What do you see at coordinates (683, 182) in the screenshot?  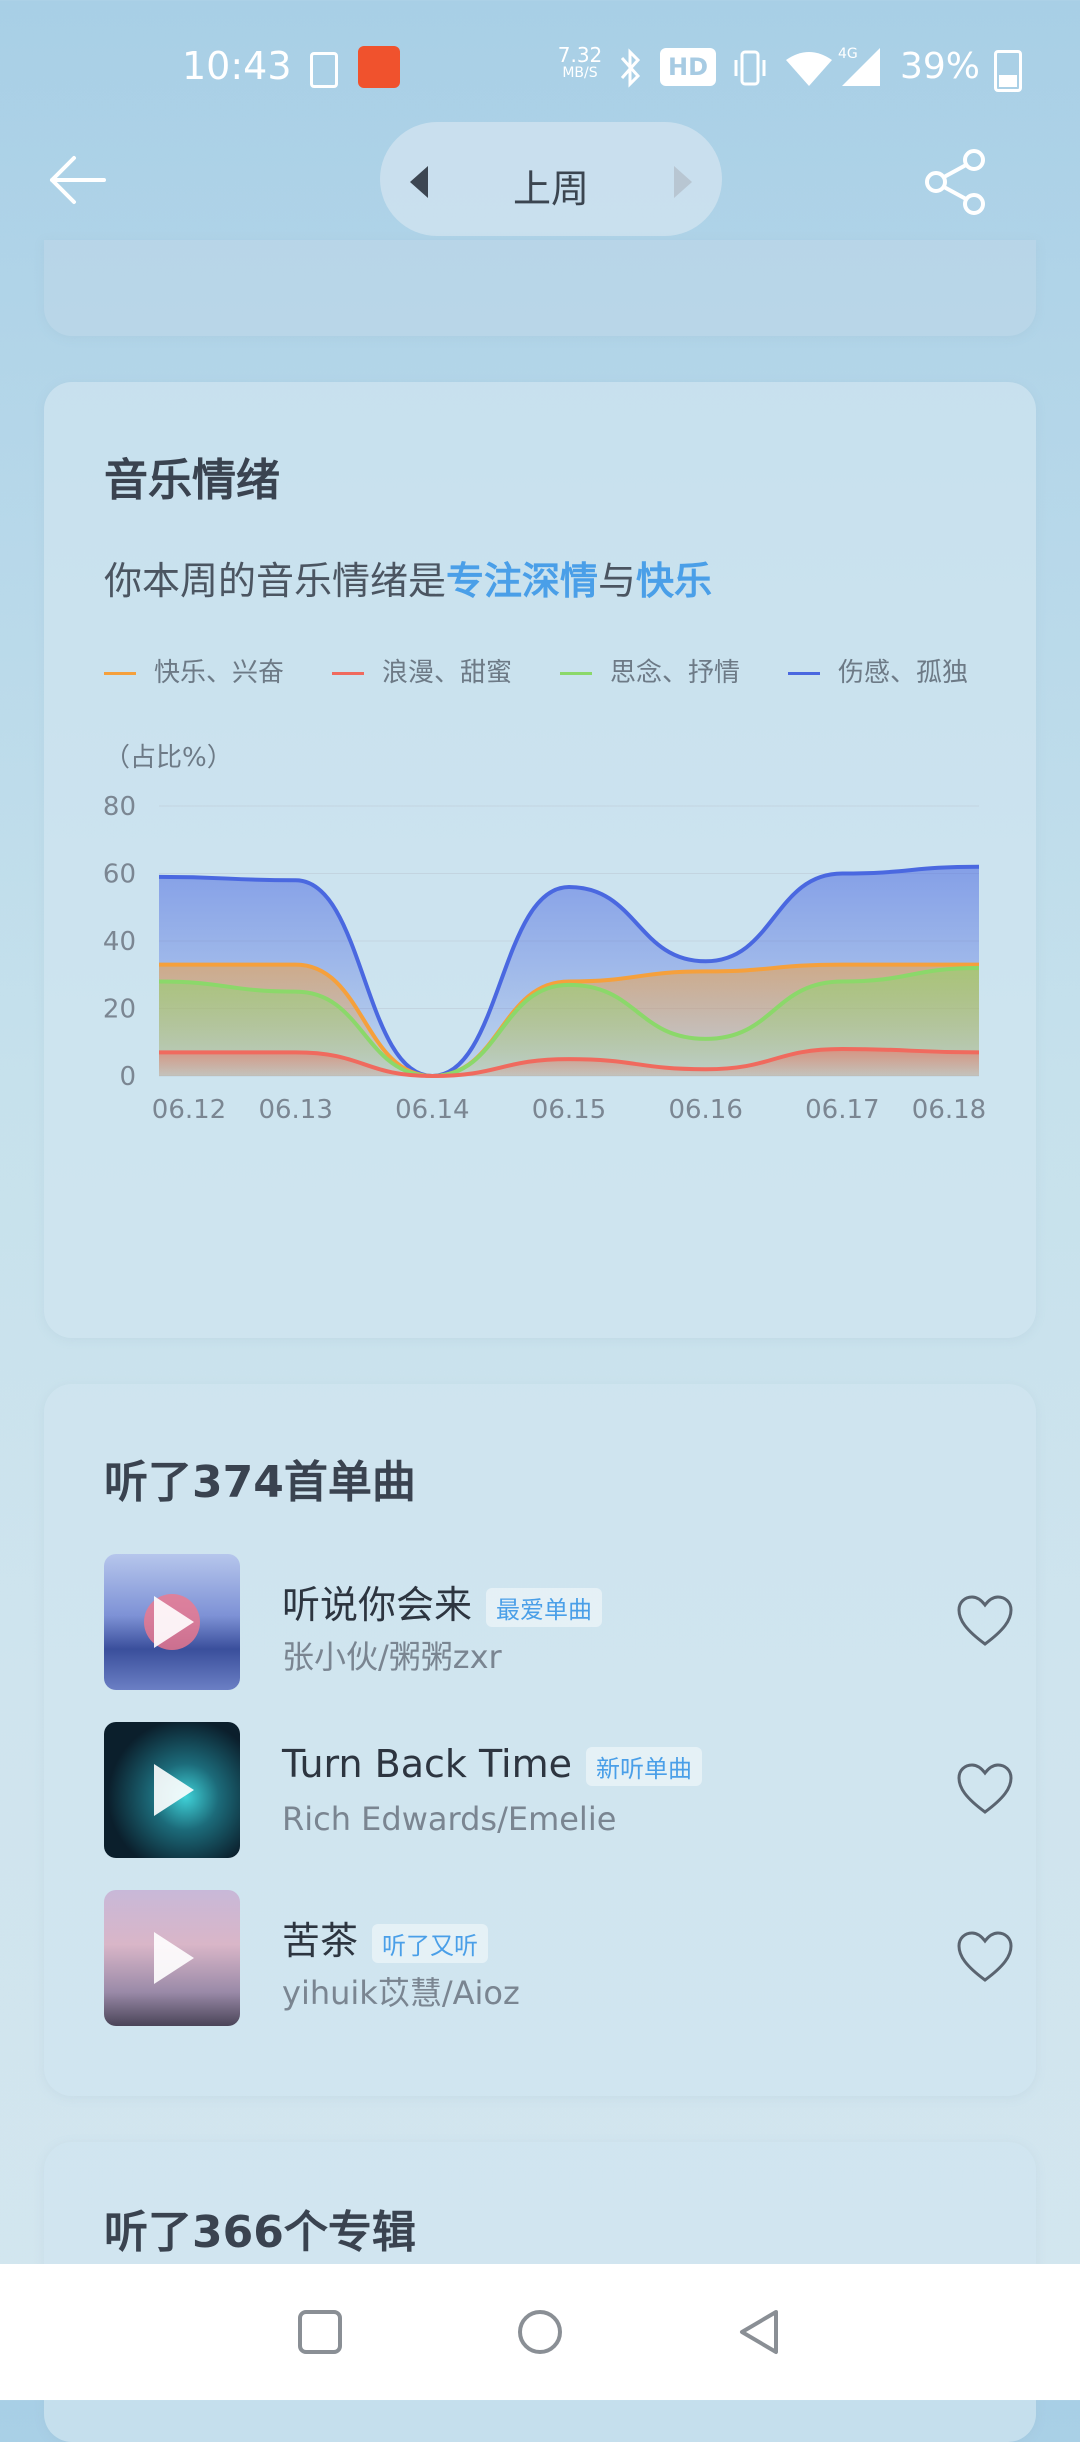 I see `next-period-arrow` at bounding box center [683, 182].